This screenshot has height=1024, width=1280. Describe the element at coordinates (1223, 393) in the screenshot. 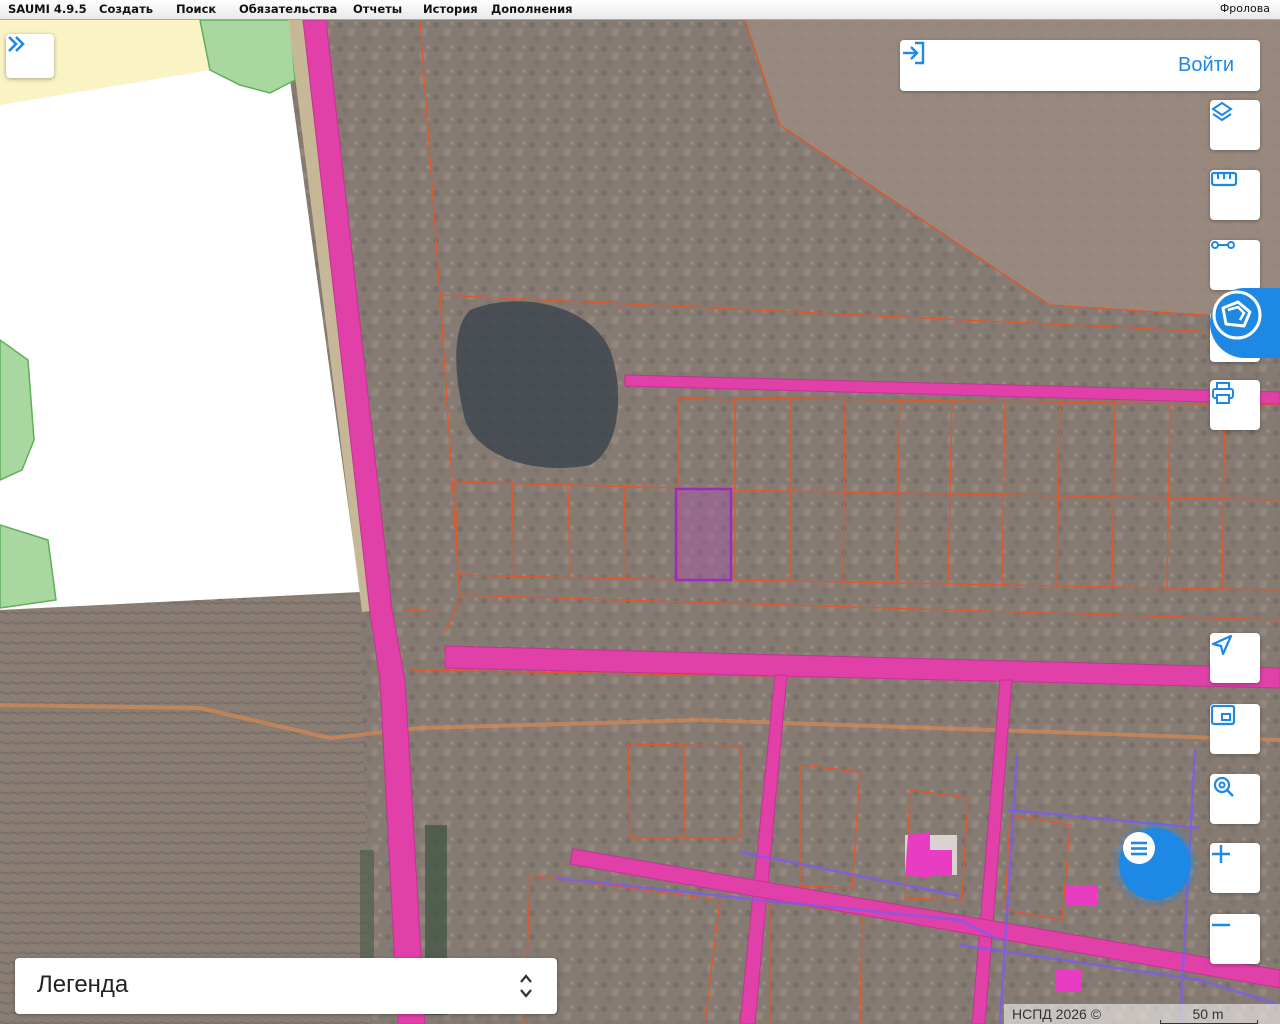

I see `print-icon` at that location.